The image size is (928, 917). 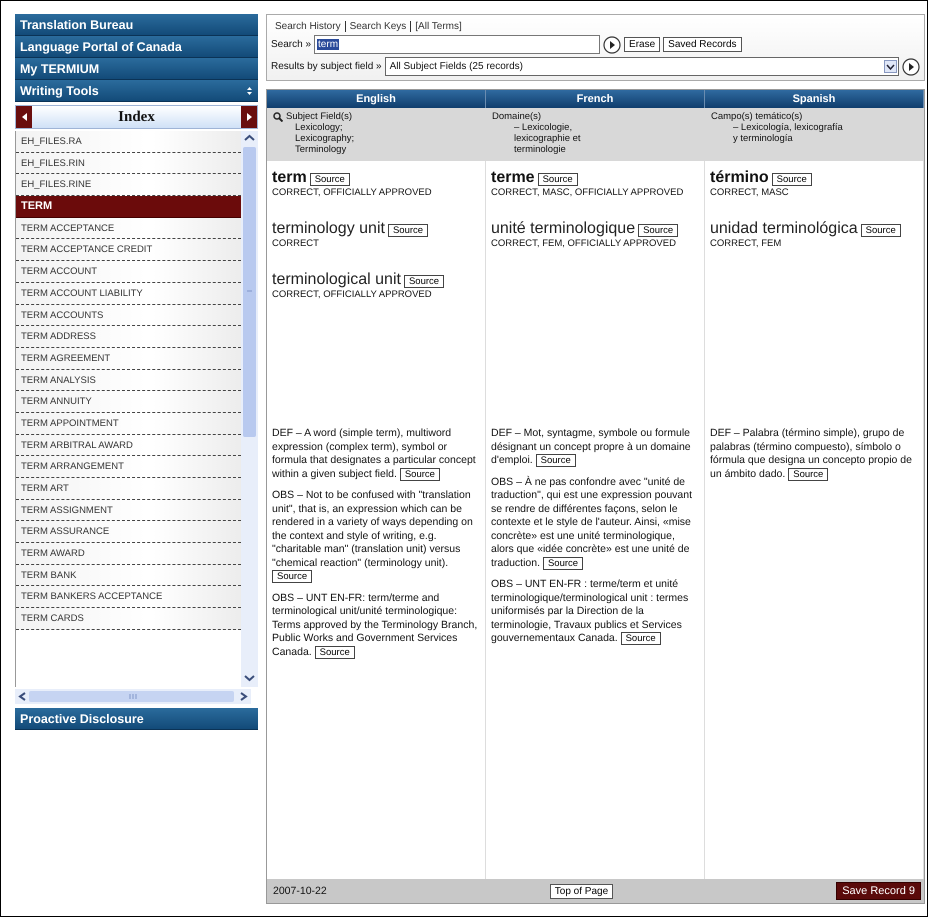 What do you see at coordinates (128, 381) in the screenshot?
I see `index-item: TERM ANALYSIS` at bounding box center [128, 381].